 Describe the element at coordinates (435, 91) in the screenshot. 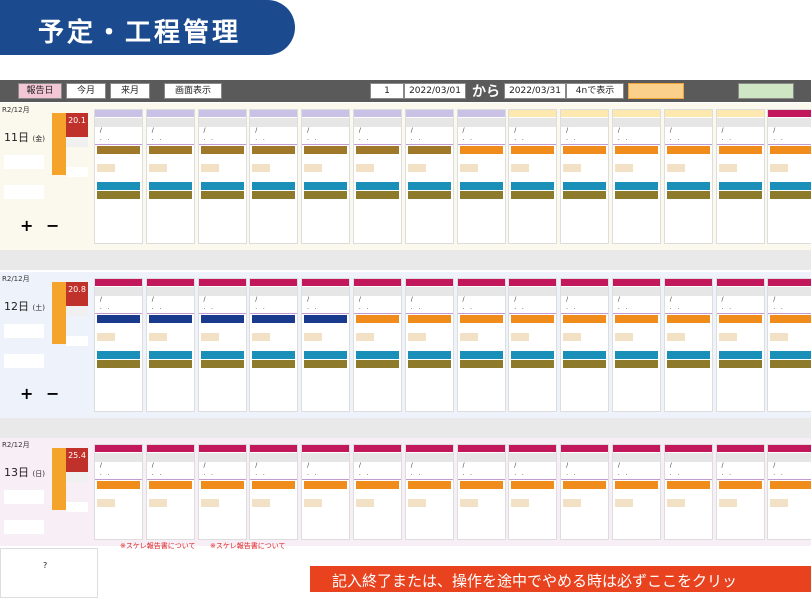

I see `start-date-input: 2022/03/01` at that location.